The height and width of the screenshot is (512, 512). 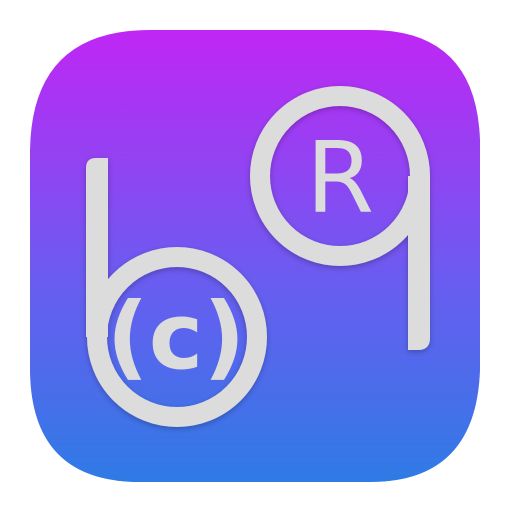 What do you see at coordinates (419, 263) in the screenshot?
I see `q-descender` at bounding box center [419, 263].